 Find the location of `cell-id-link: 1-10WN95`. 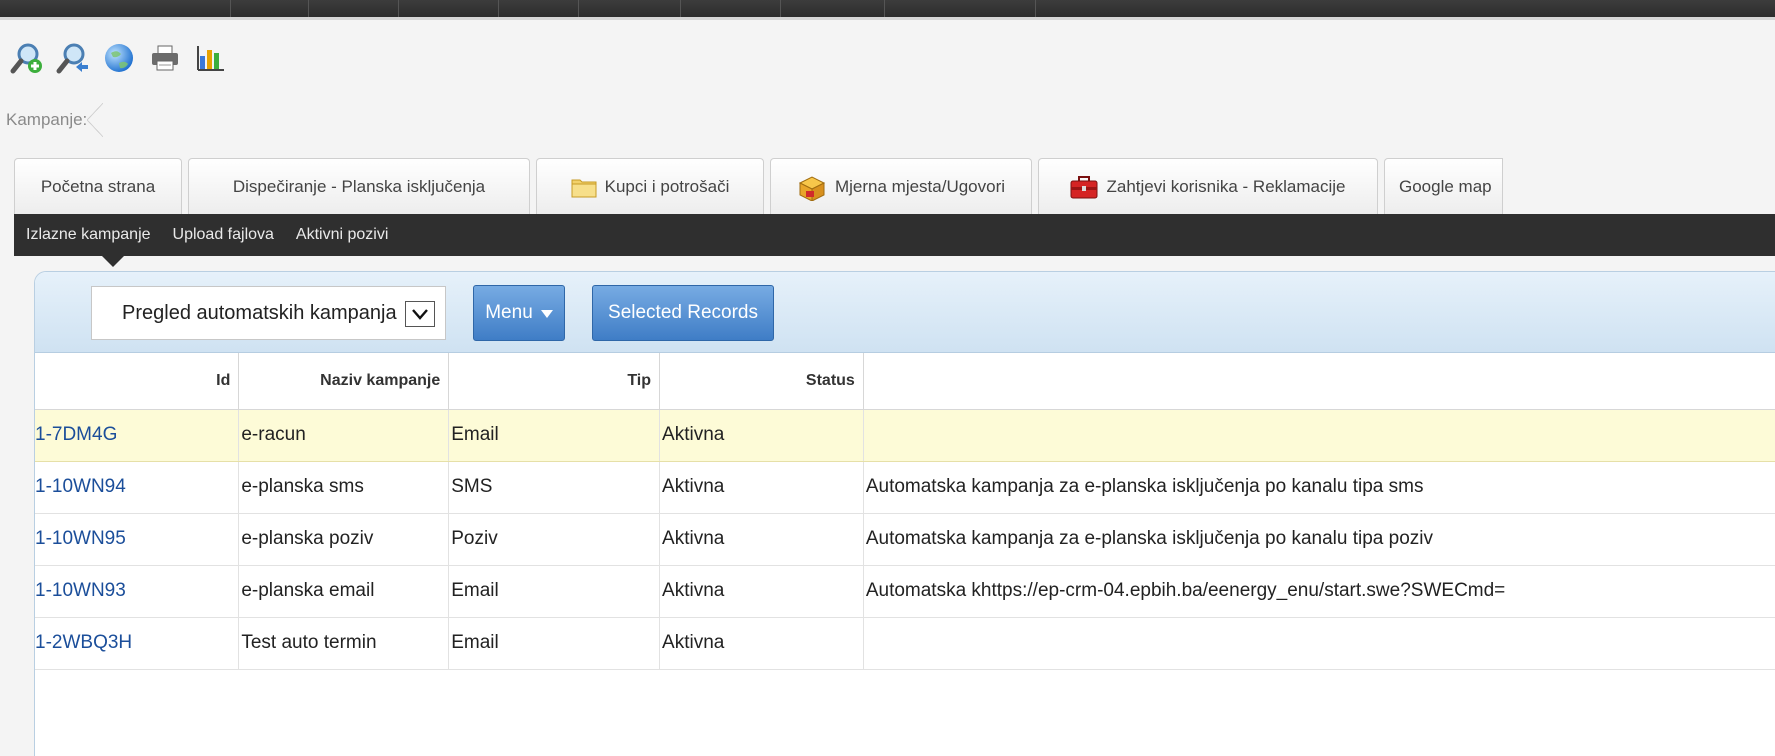

cell-id-link: 1-10WN95 is located at coordinates (137, 539).